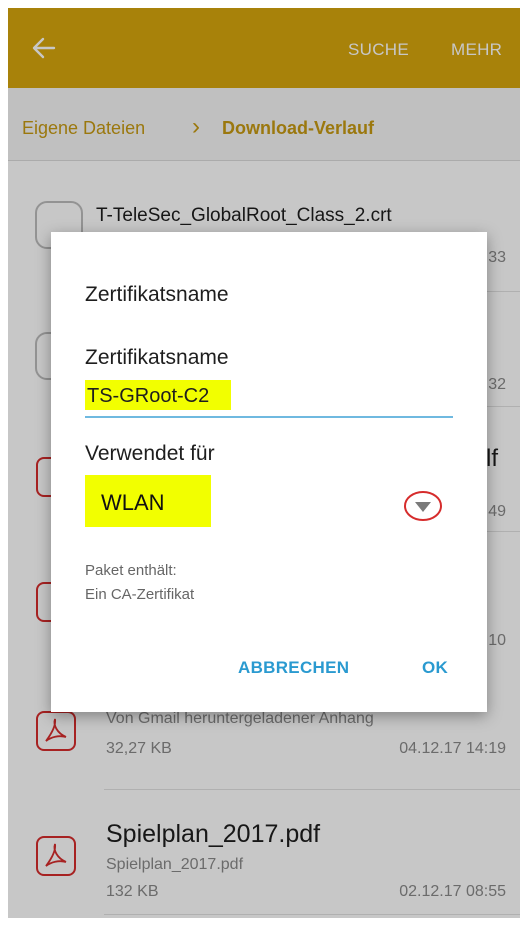 The height and width of the screenshot is (926, 520). I want to click on dropdown-arrow-icon, so click(423, 506).